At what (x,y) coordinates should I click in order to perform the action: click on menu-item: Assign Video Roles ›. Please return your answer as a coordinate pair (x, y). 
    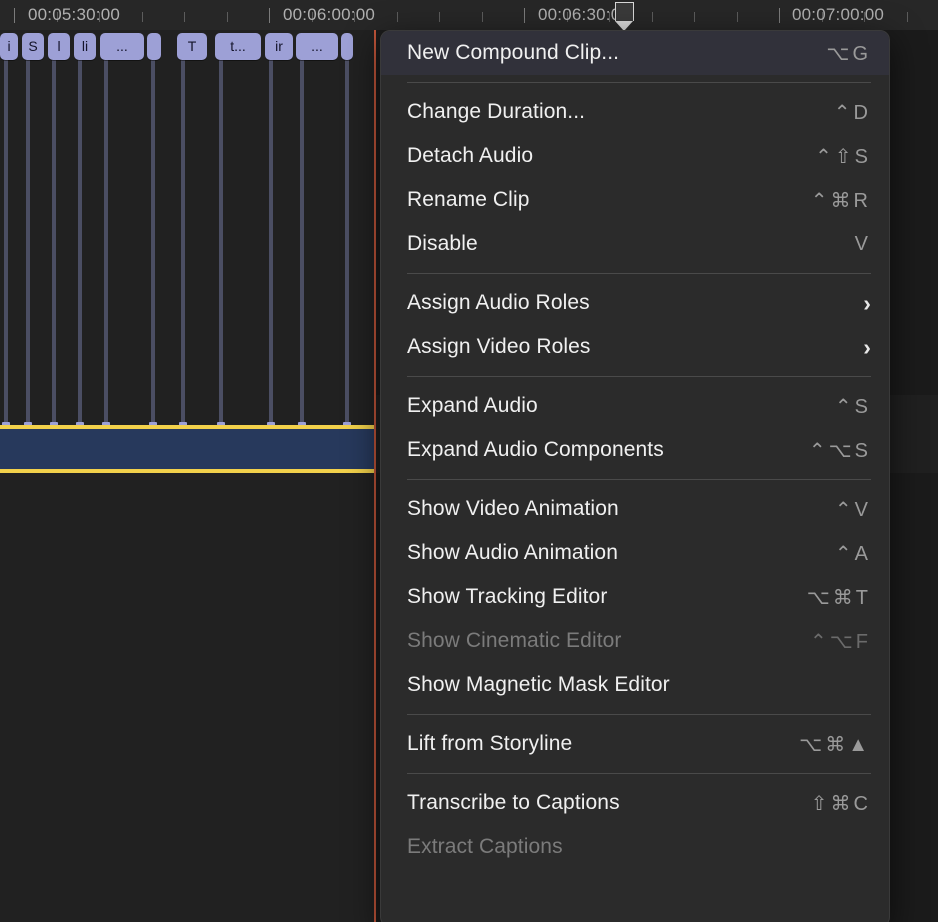
    Looking at the image, I should click on (635, 347).